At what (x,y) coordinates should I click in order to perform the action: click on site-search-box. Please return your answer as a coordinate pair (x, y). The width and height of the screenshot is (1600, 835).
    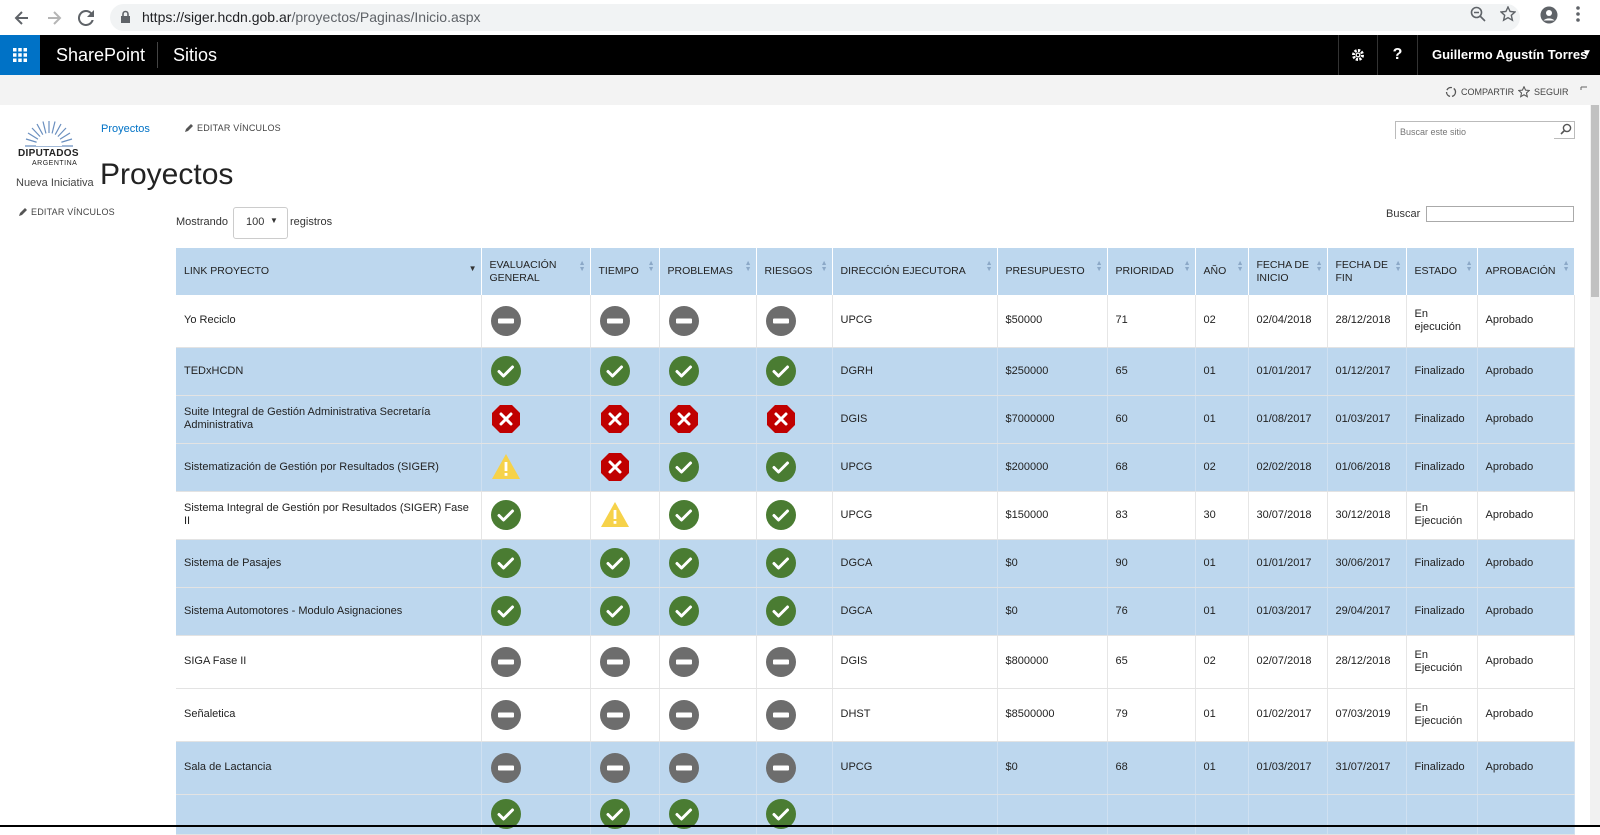
    Looking at the image, I should click on (1485, 130).